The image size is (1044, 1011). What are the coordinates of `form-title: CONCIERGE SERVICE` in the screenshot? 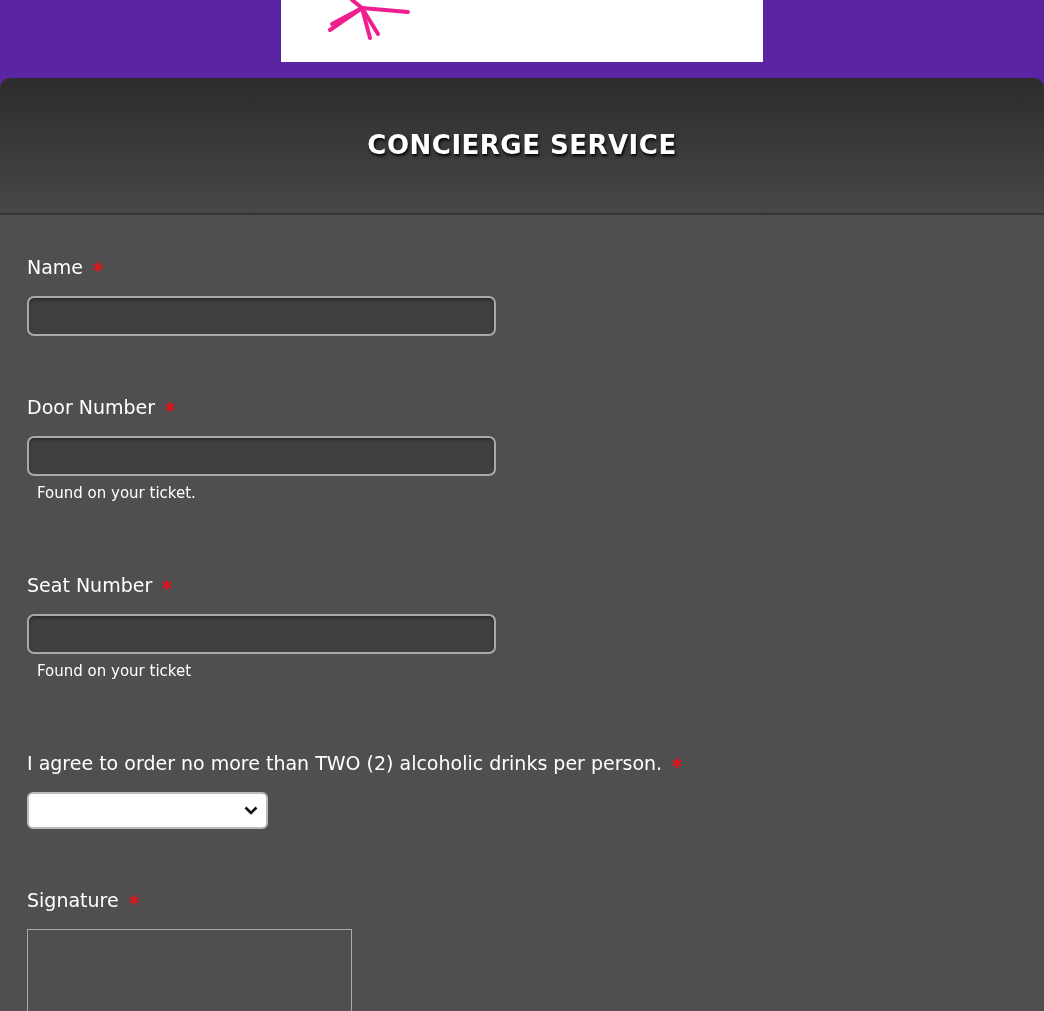 It's located at (522, 145).